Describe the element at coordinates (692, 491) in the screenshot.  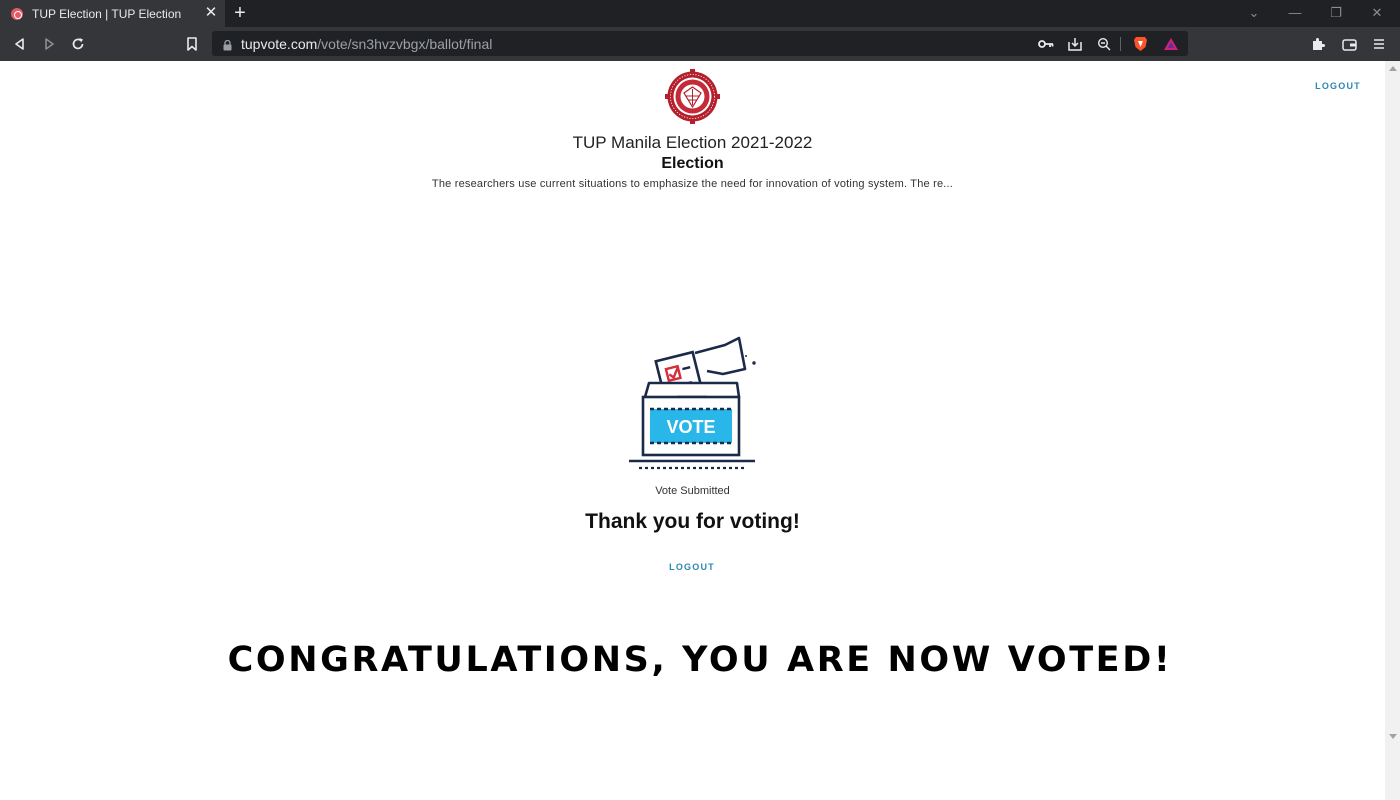
I see `vote-status-text: Vote Submitted` at that location.